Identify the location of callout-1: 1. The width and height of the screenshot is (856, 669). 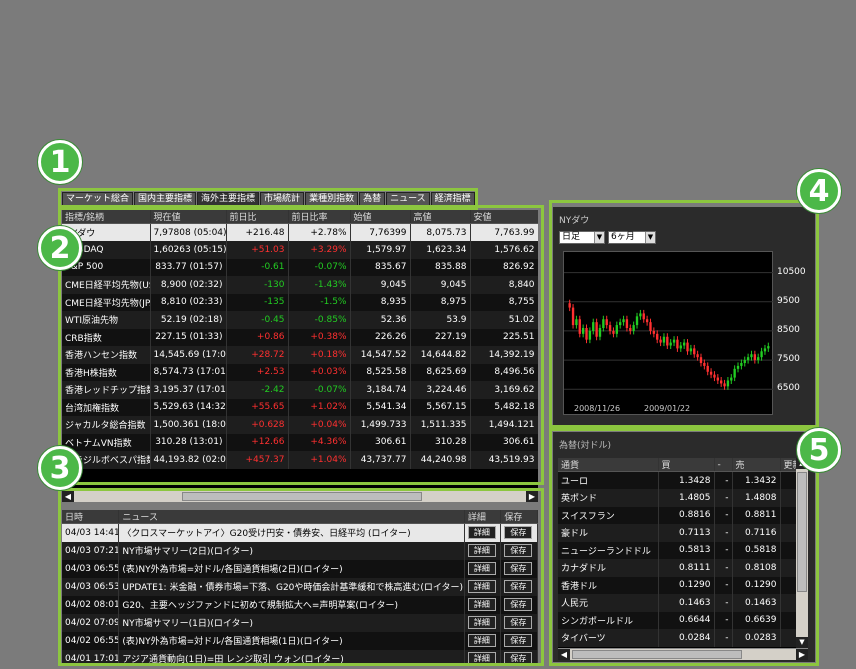
(60, 162).